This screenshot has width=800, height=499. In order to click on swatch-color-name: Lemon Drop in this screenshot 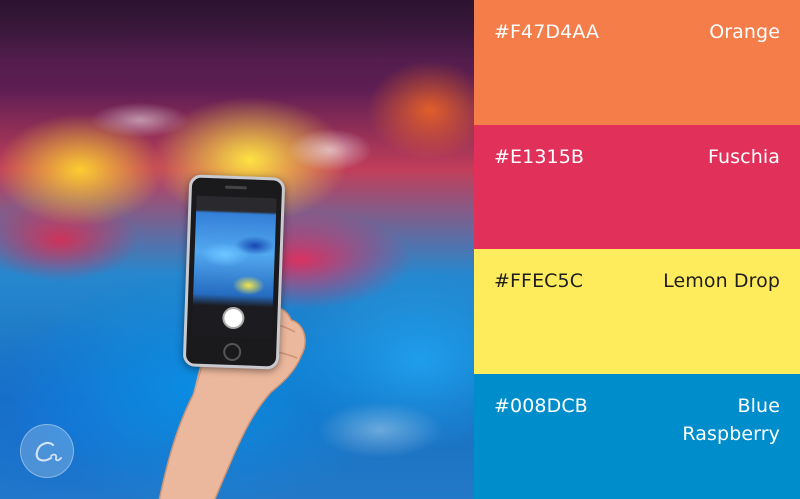, I will do `click(721, 281)`.